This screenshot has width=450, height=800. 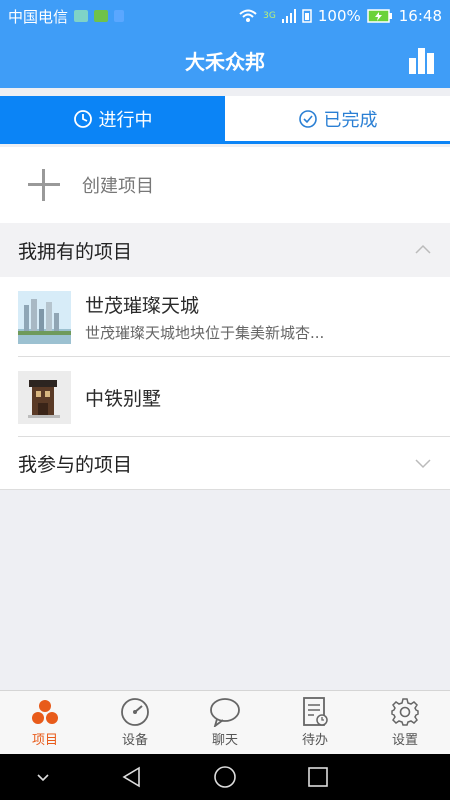 I want to click on clock-icon, so click(x=82, y=118).